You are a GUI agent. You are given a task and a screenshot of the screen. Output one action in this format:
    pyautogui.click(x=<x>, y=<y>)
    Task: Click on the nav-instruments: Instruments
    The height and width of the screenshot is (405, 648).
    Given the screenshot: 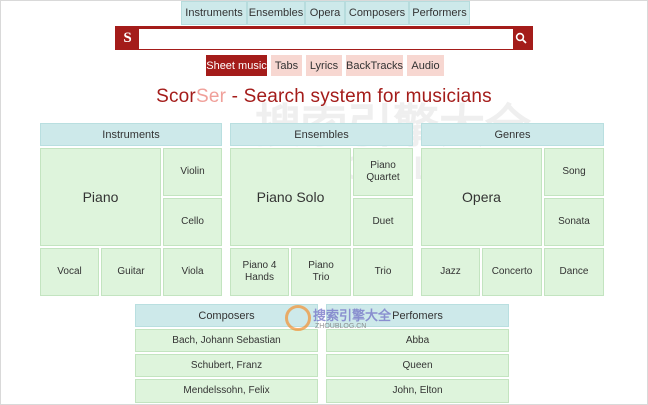 What is the action you would take?
    pyautogui.click(x=214, y=13)
    